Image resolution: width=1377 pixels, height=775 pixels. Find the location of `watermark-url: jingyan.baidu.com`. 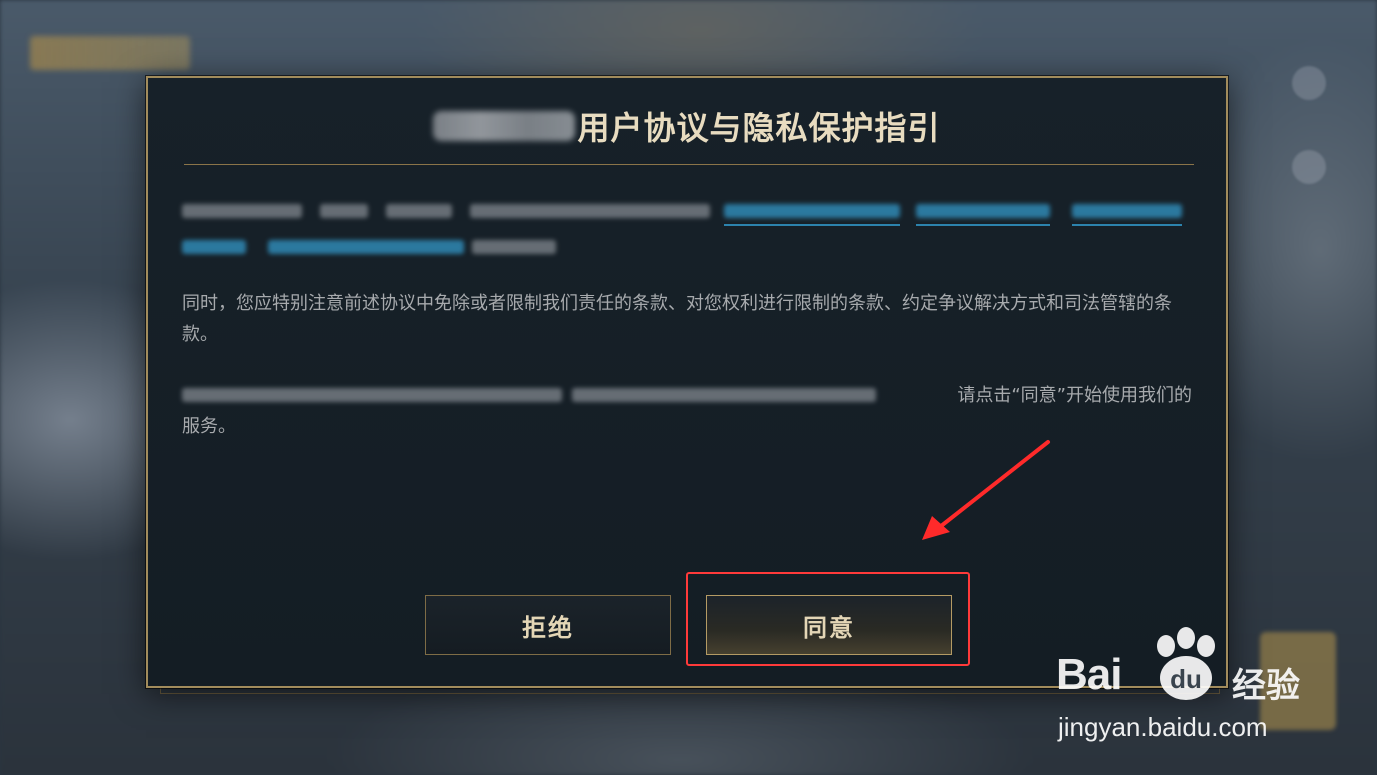

watermark-url: jingyan.baidu.com is located at coordinates (1163, 727).